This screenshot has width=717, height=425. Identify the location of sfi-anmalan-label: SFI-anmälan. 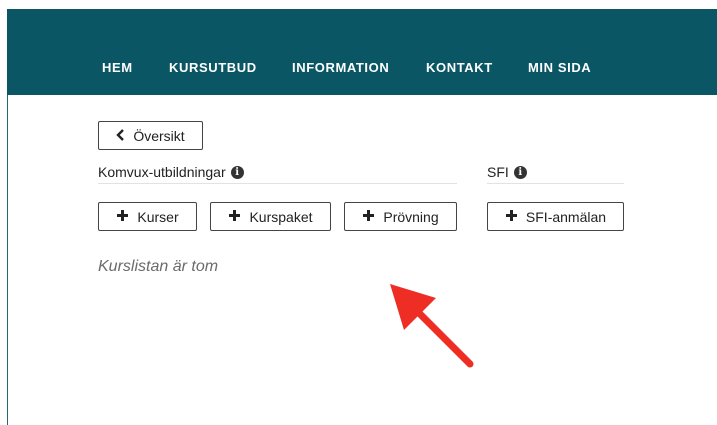
(566, 216).